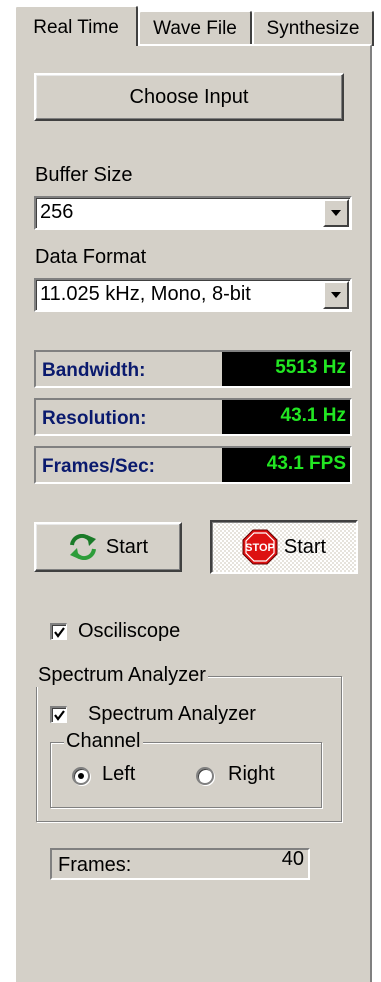  Describe the element at coordinates (94, 370) in the screenshot. I see `bandwidth-label: Bandwidth:` at that location.